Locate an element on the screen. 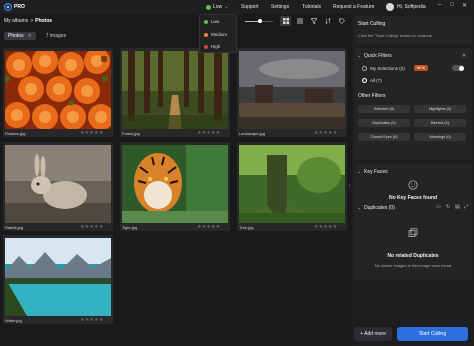 The height and width of the screenshot is (346, 474). radio-all: All (7) is located at coordinates (372, 80).